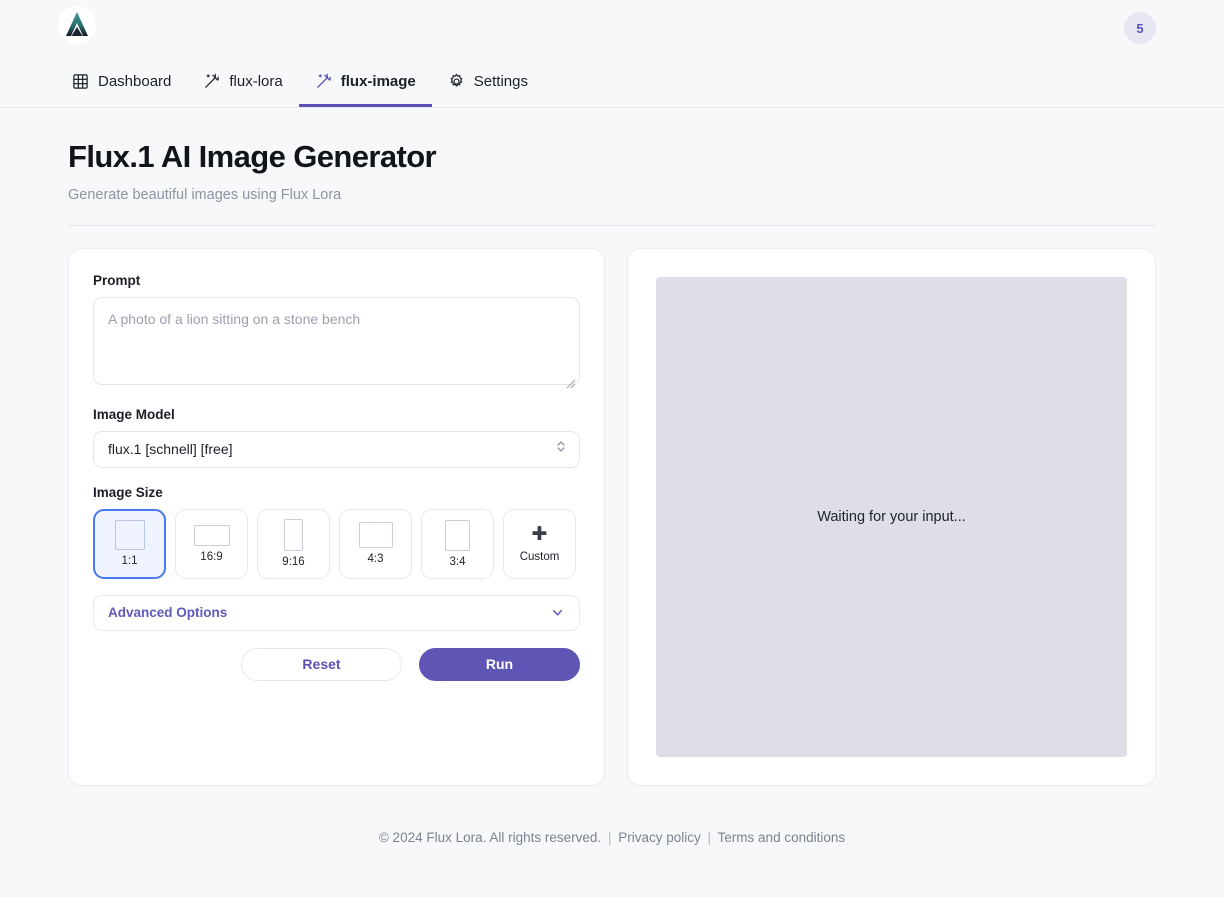 The height and width of the screenshot is (897, 1224). I want to click on prompt-field-wrapper, so click(336, 343).